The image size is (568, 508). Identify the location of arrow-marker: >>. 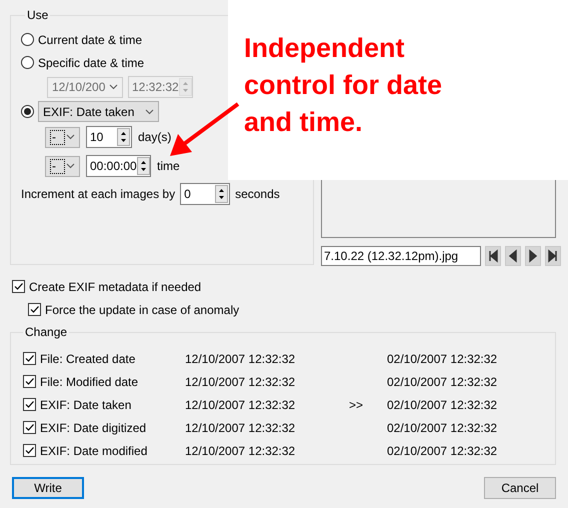
(356, 405).